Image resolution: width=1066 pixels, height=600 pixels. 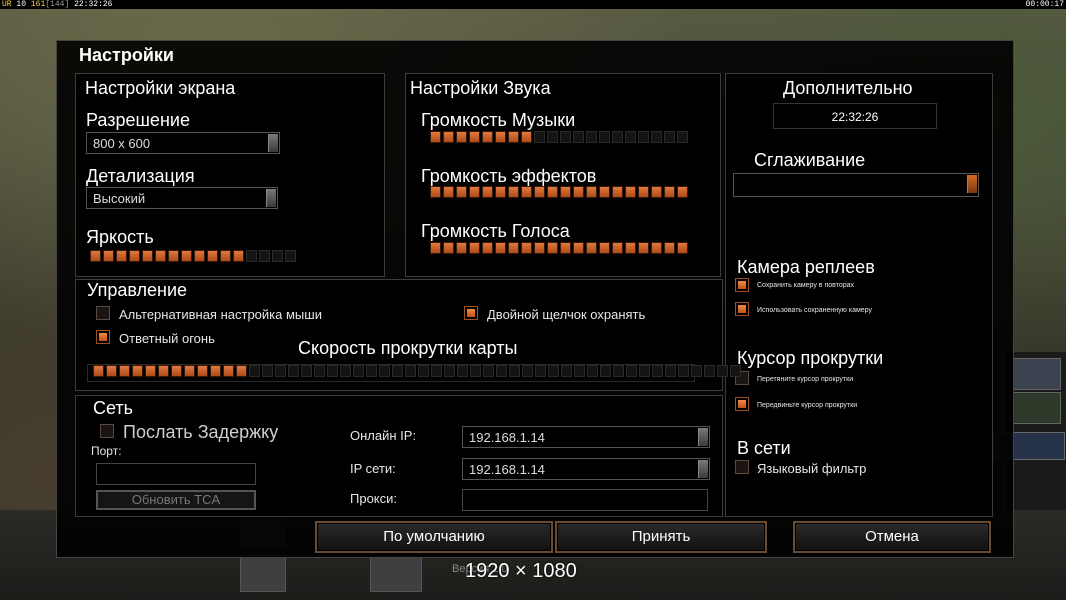 What do you see at coordinates (856, 185) in the screenshot?
I see `antialias-select` at bounding box center [856, 185].